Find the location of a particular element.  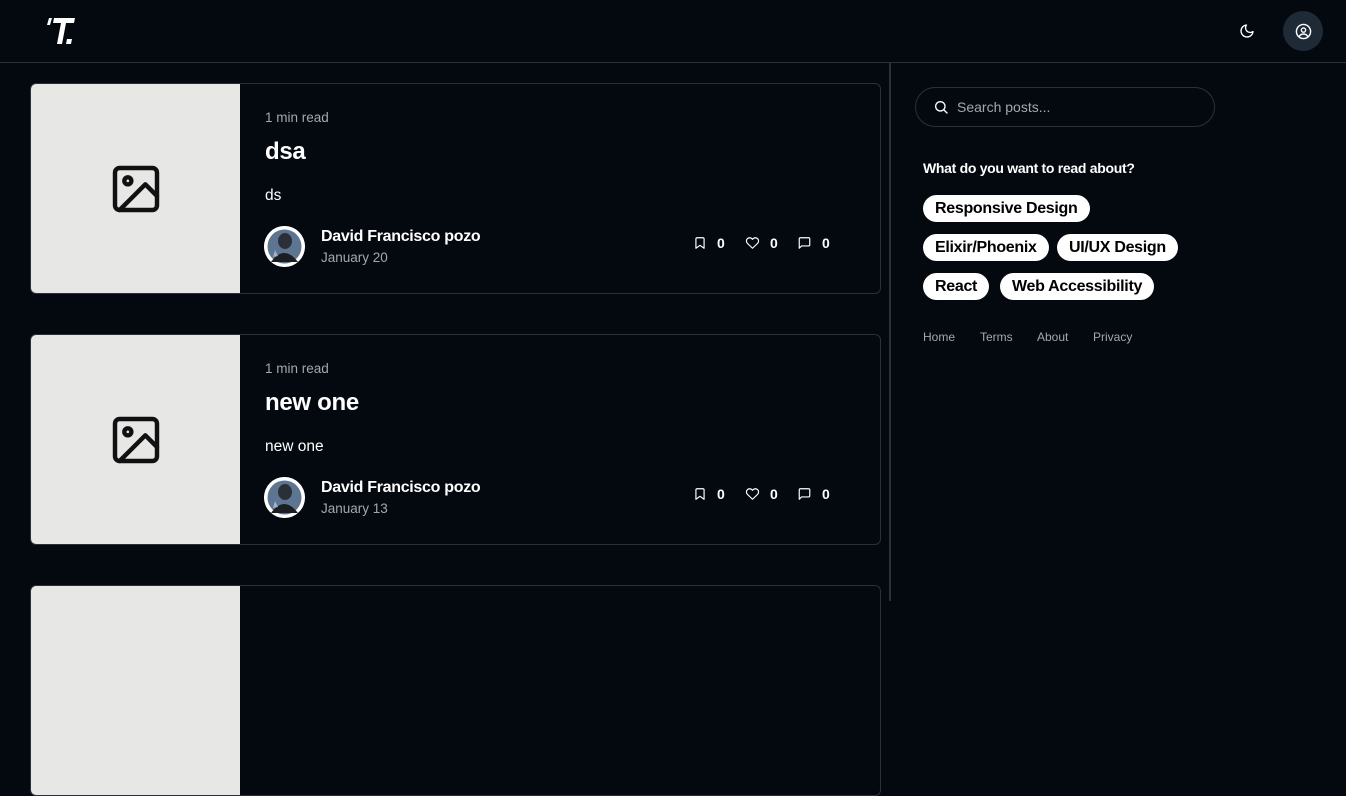

post-title: new one is located at coordinates (312, 403).